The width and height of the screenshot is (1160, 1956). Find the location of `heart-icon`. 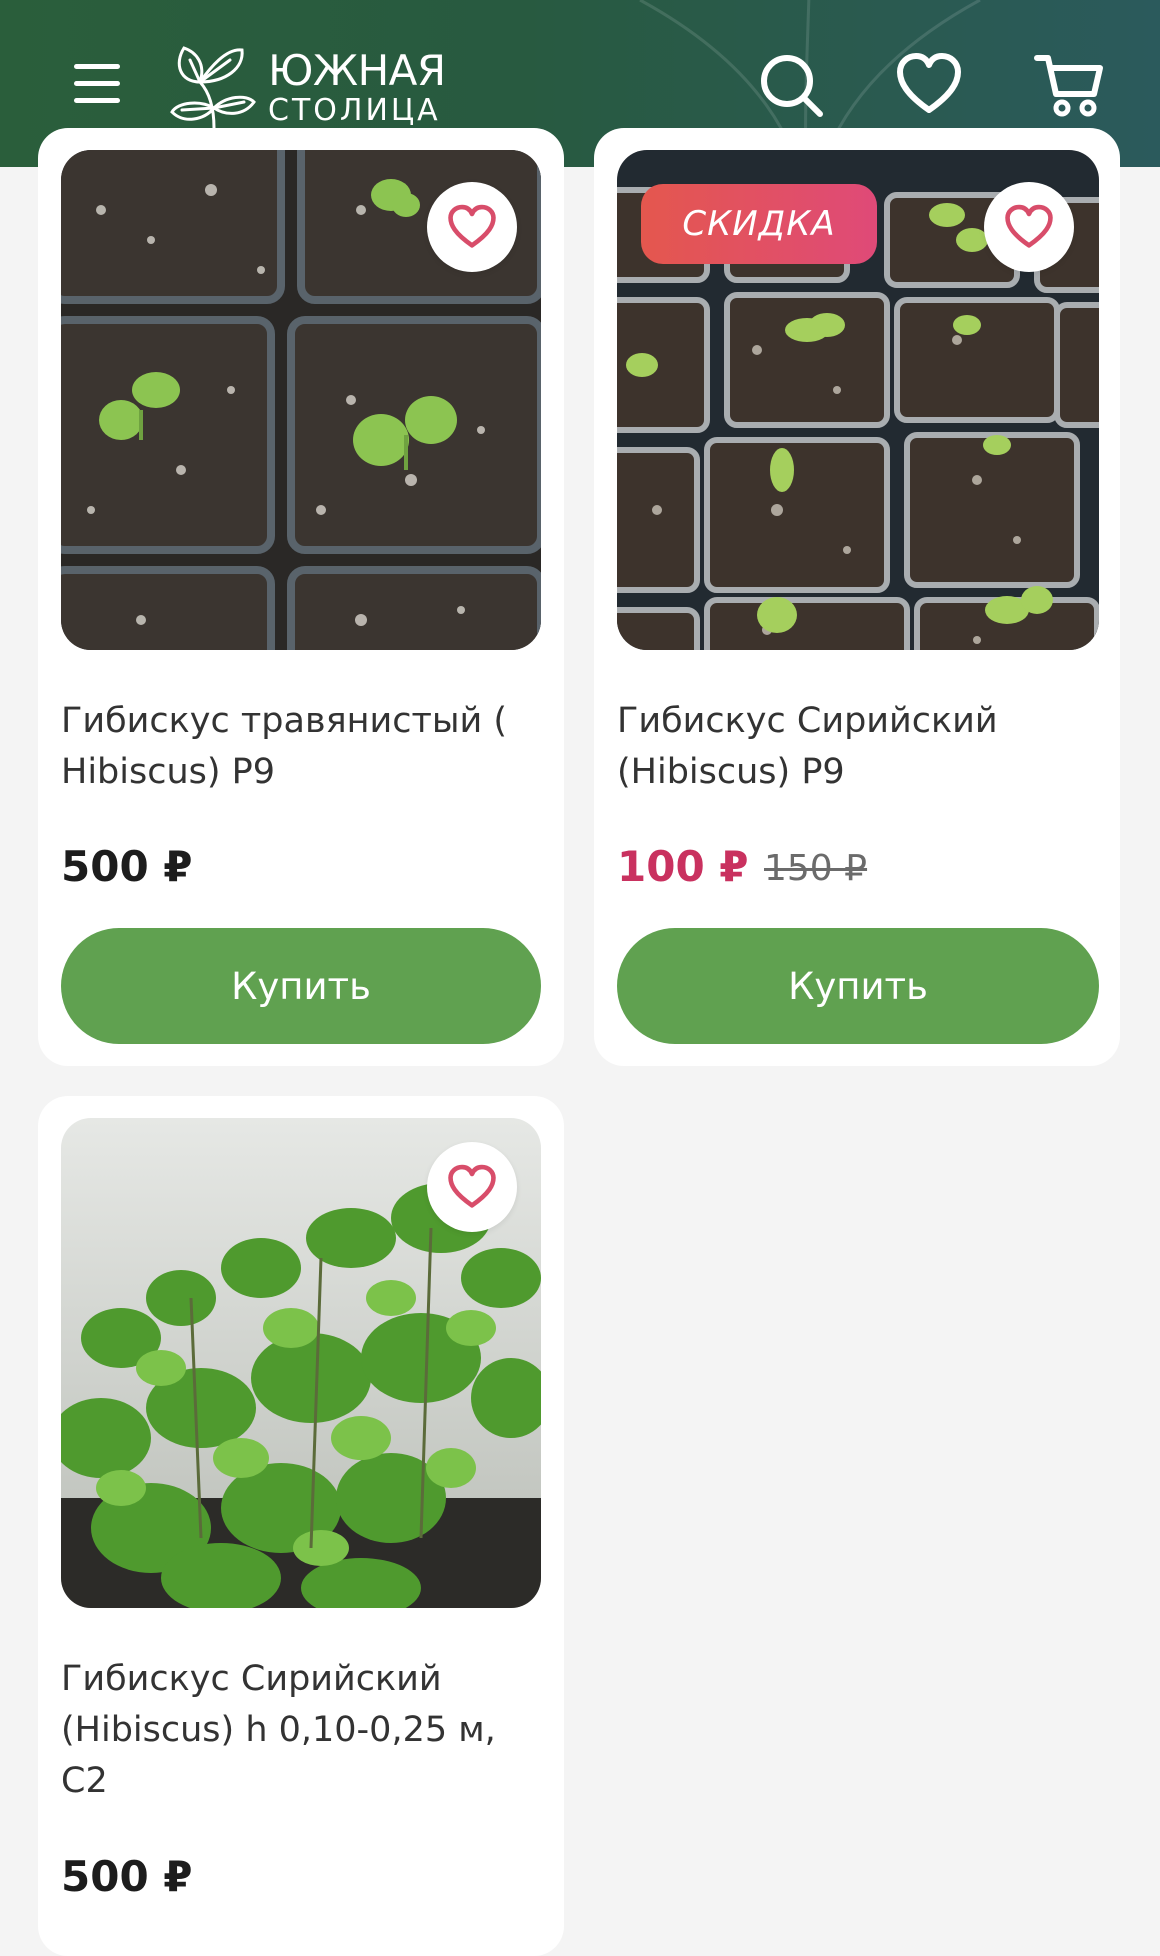

heart-icon is located at coordinates (929, 85).